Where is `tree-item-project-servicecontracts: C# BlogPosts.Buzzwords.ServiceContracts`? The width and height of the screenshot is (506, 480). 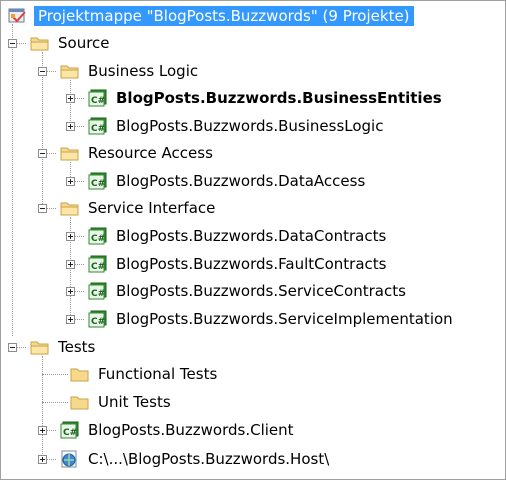 tree-item-project-servicecontracts: C# BlogPosts.Buzzwords.ServiceContracts is located at coordinates (248, 291).